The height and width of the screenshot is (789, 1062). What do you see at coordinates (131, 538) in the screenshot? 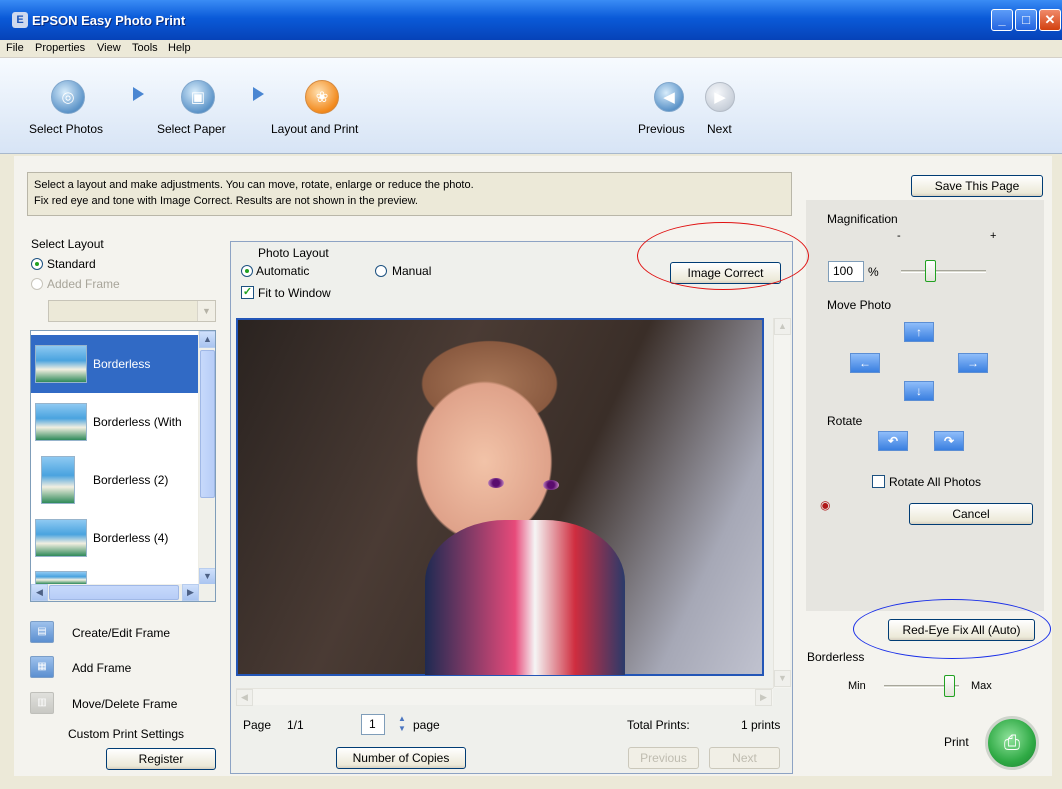
I see `layout-name: Borderless (4)` at bounding box center [131, 538].